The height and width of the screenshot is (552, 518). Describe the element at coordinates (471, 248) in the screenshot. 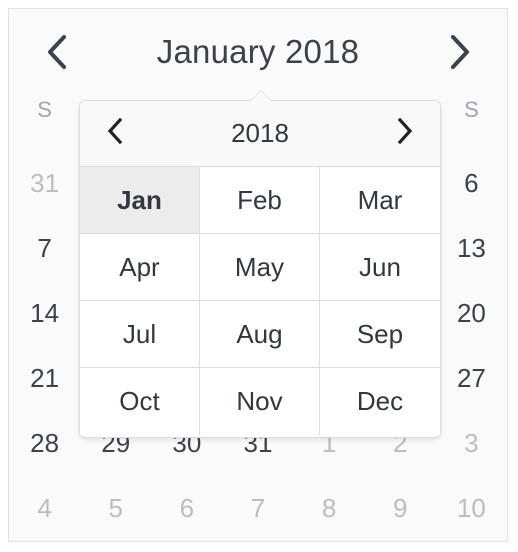

I see `day-cell: 13` at that location.